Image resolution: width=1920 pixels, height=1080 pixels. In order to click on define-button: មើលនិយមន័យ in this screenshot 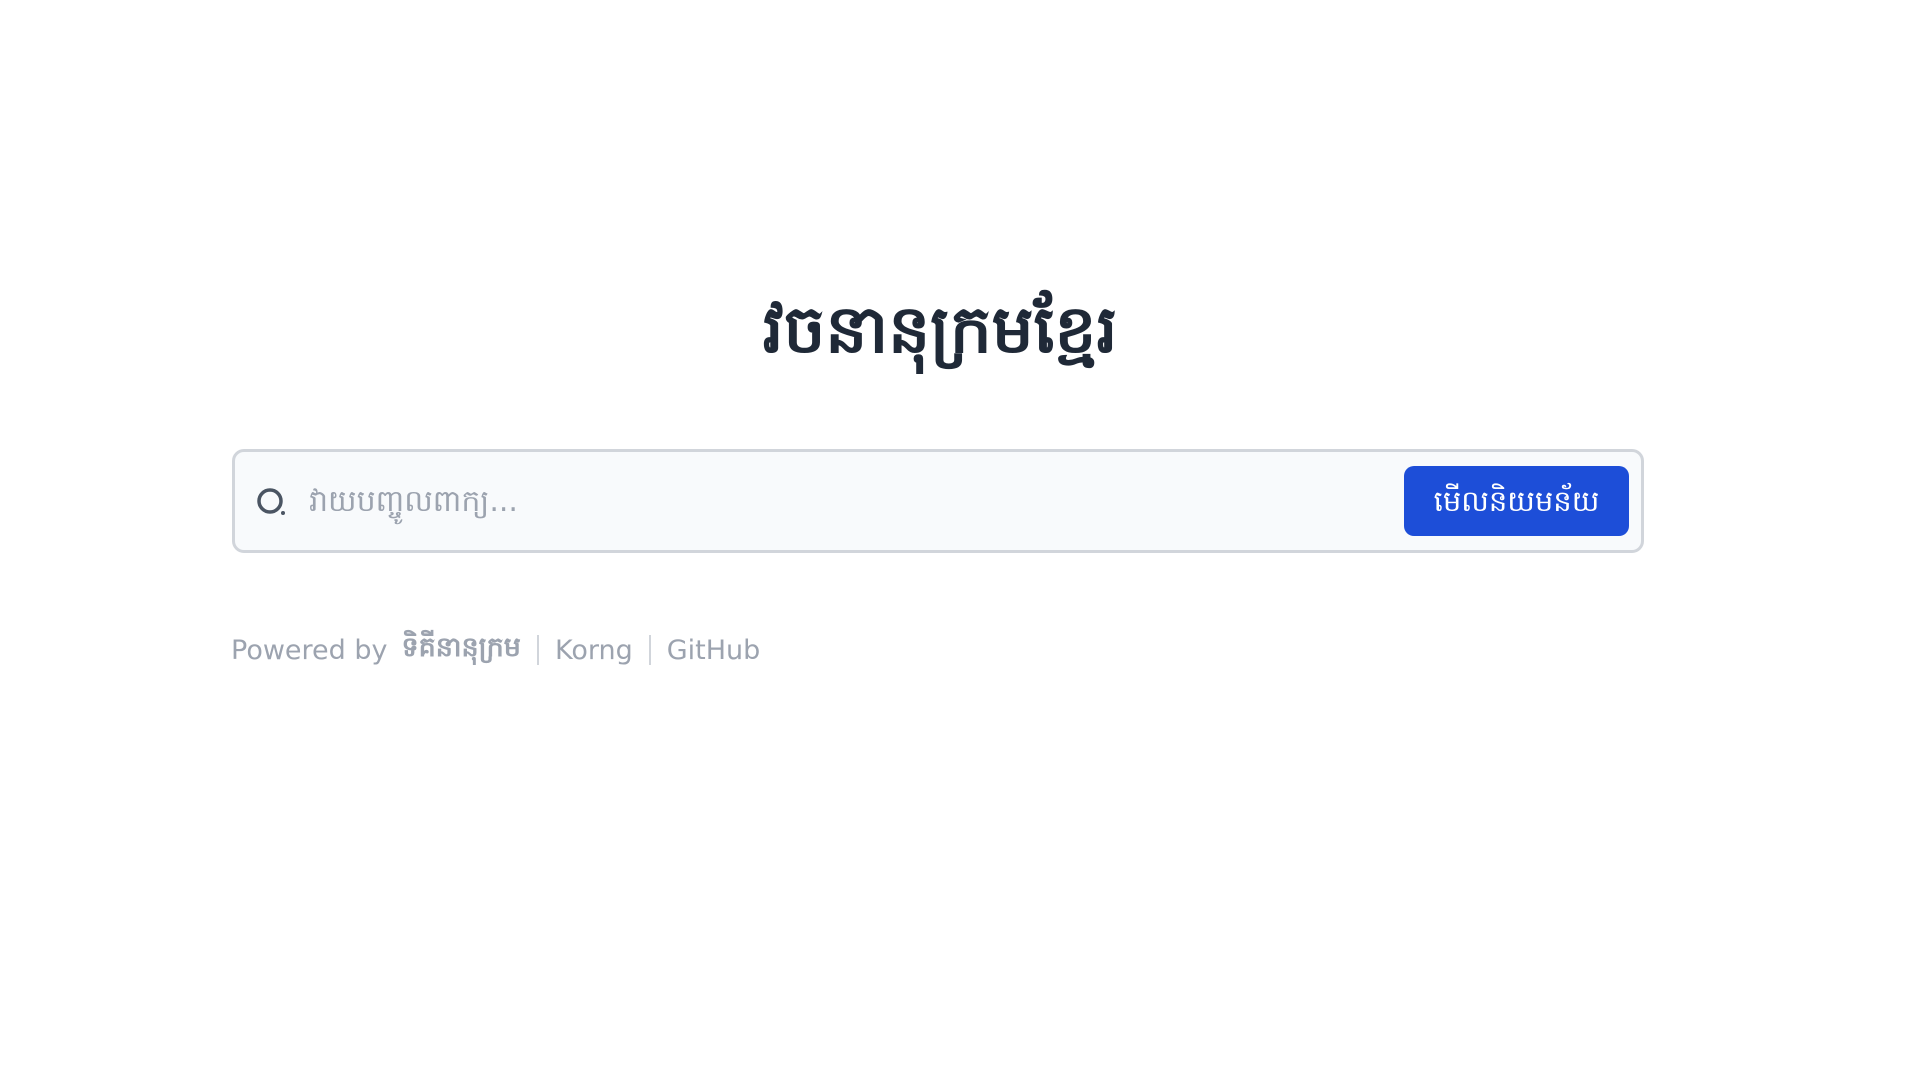, I will do `click(1516, 501)`.